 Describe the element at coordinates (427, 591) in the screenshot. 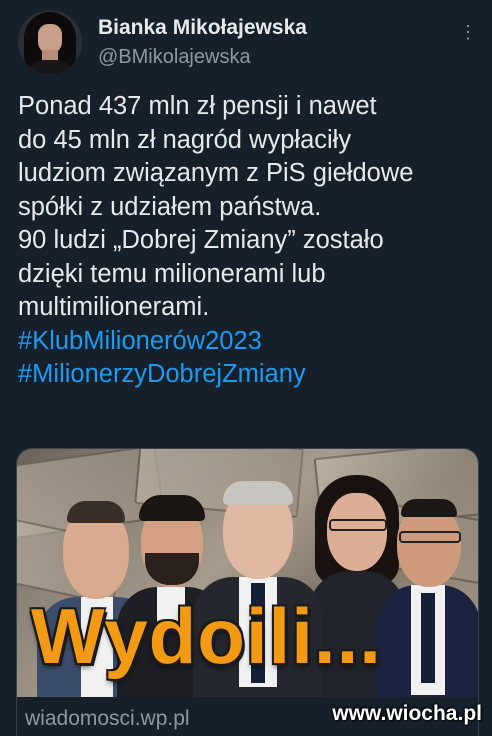

I see `person-figure` at that location.